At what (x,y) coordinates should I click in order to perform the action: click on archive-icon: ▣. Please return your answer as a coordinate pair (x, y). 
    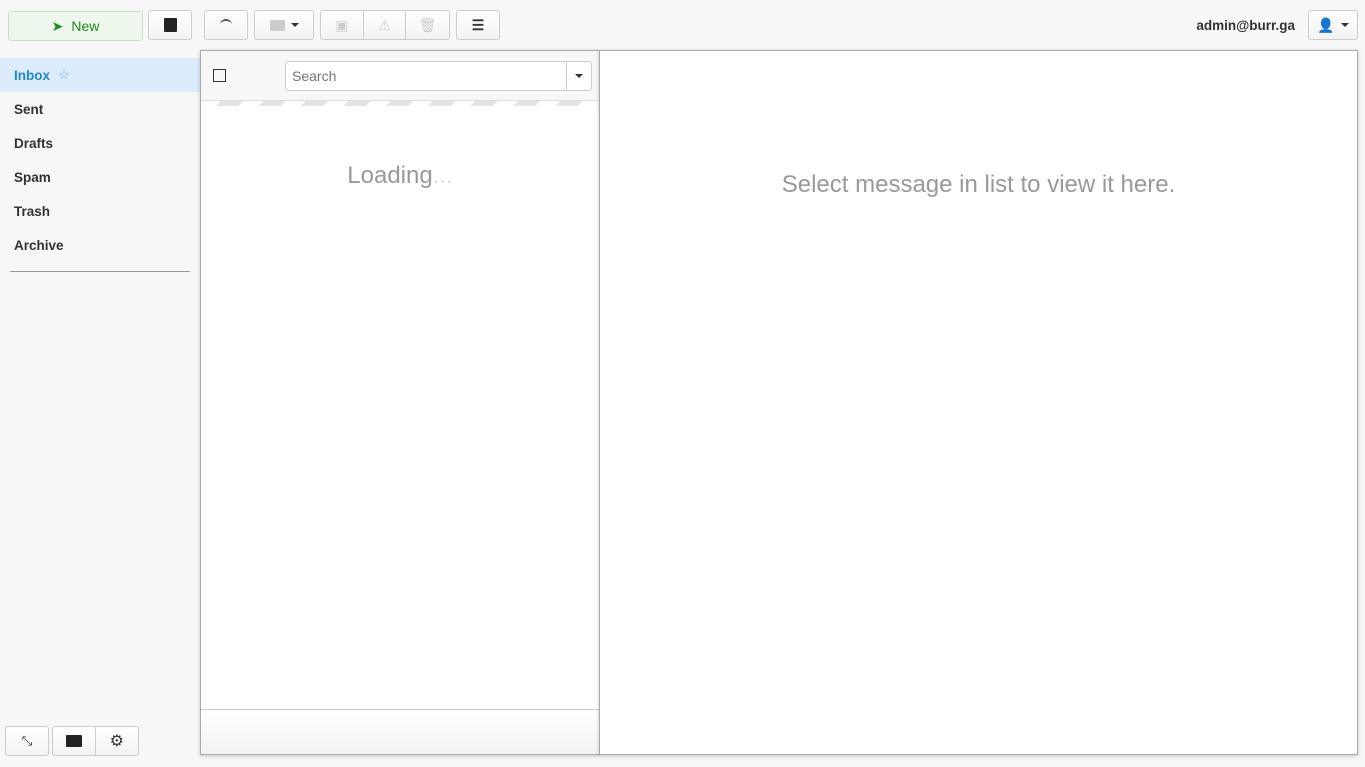
    Looking at the image, I should click on (342, 24).